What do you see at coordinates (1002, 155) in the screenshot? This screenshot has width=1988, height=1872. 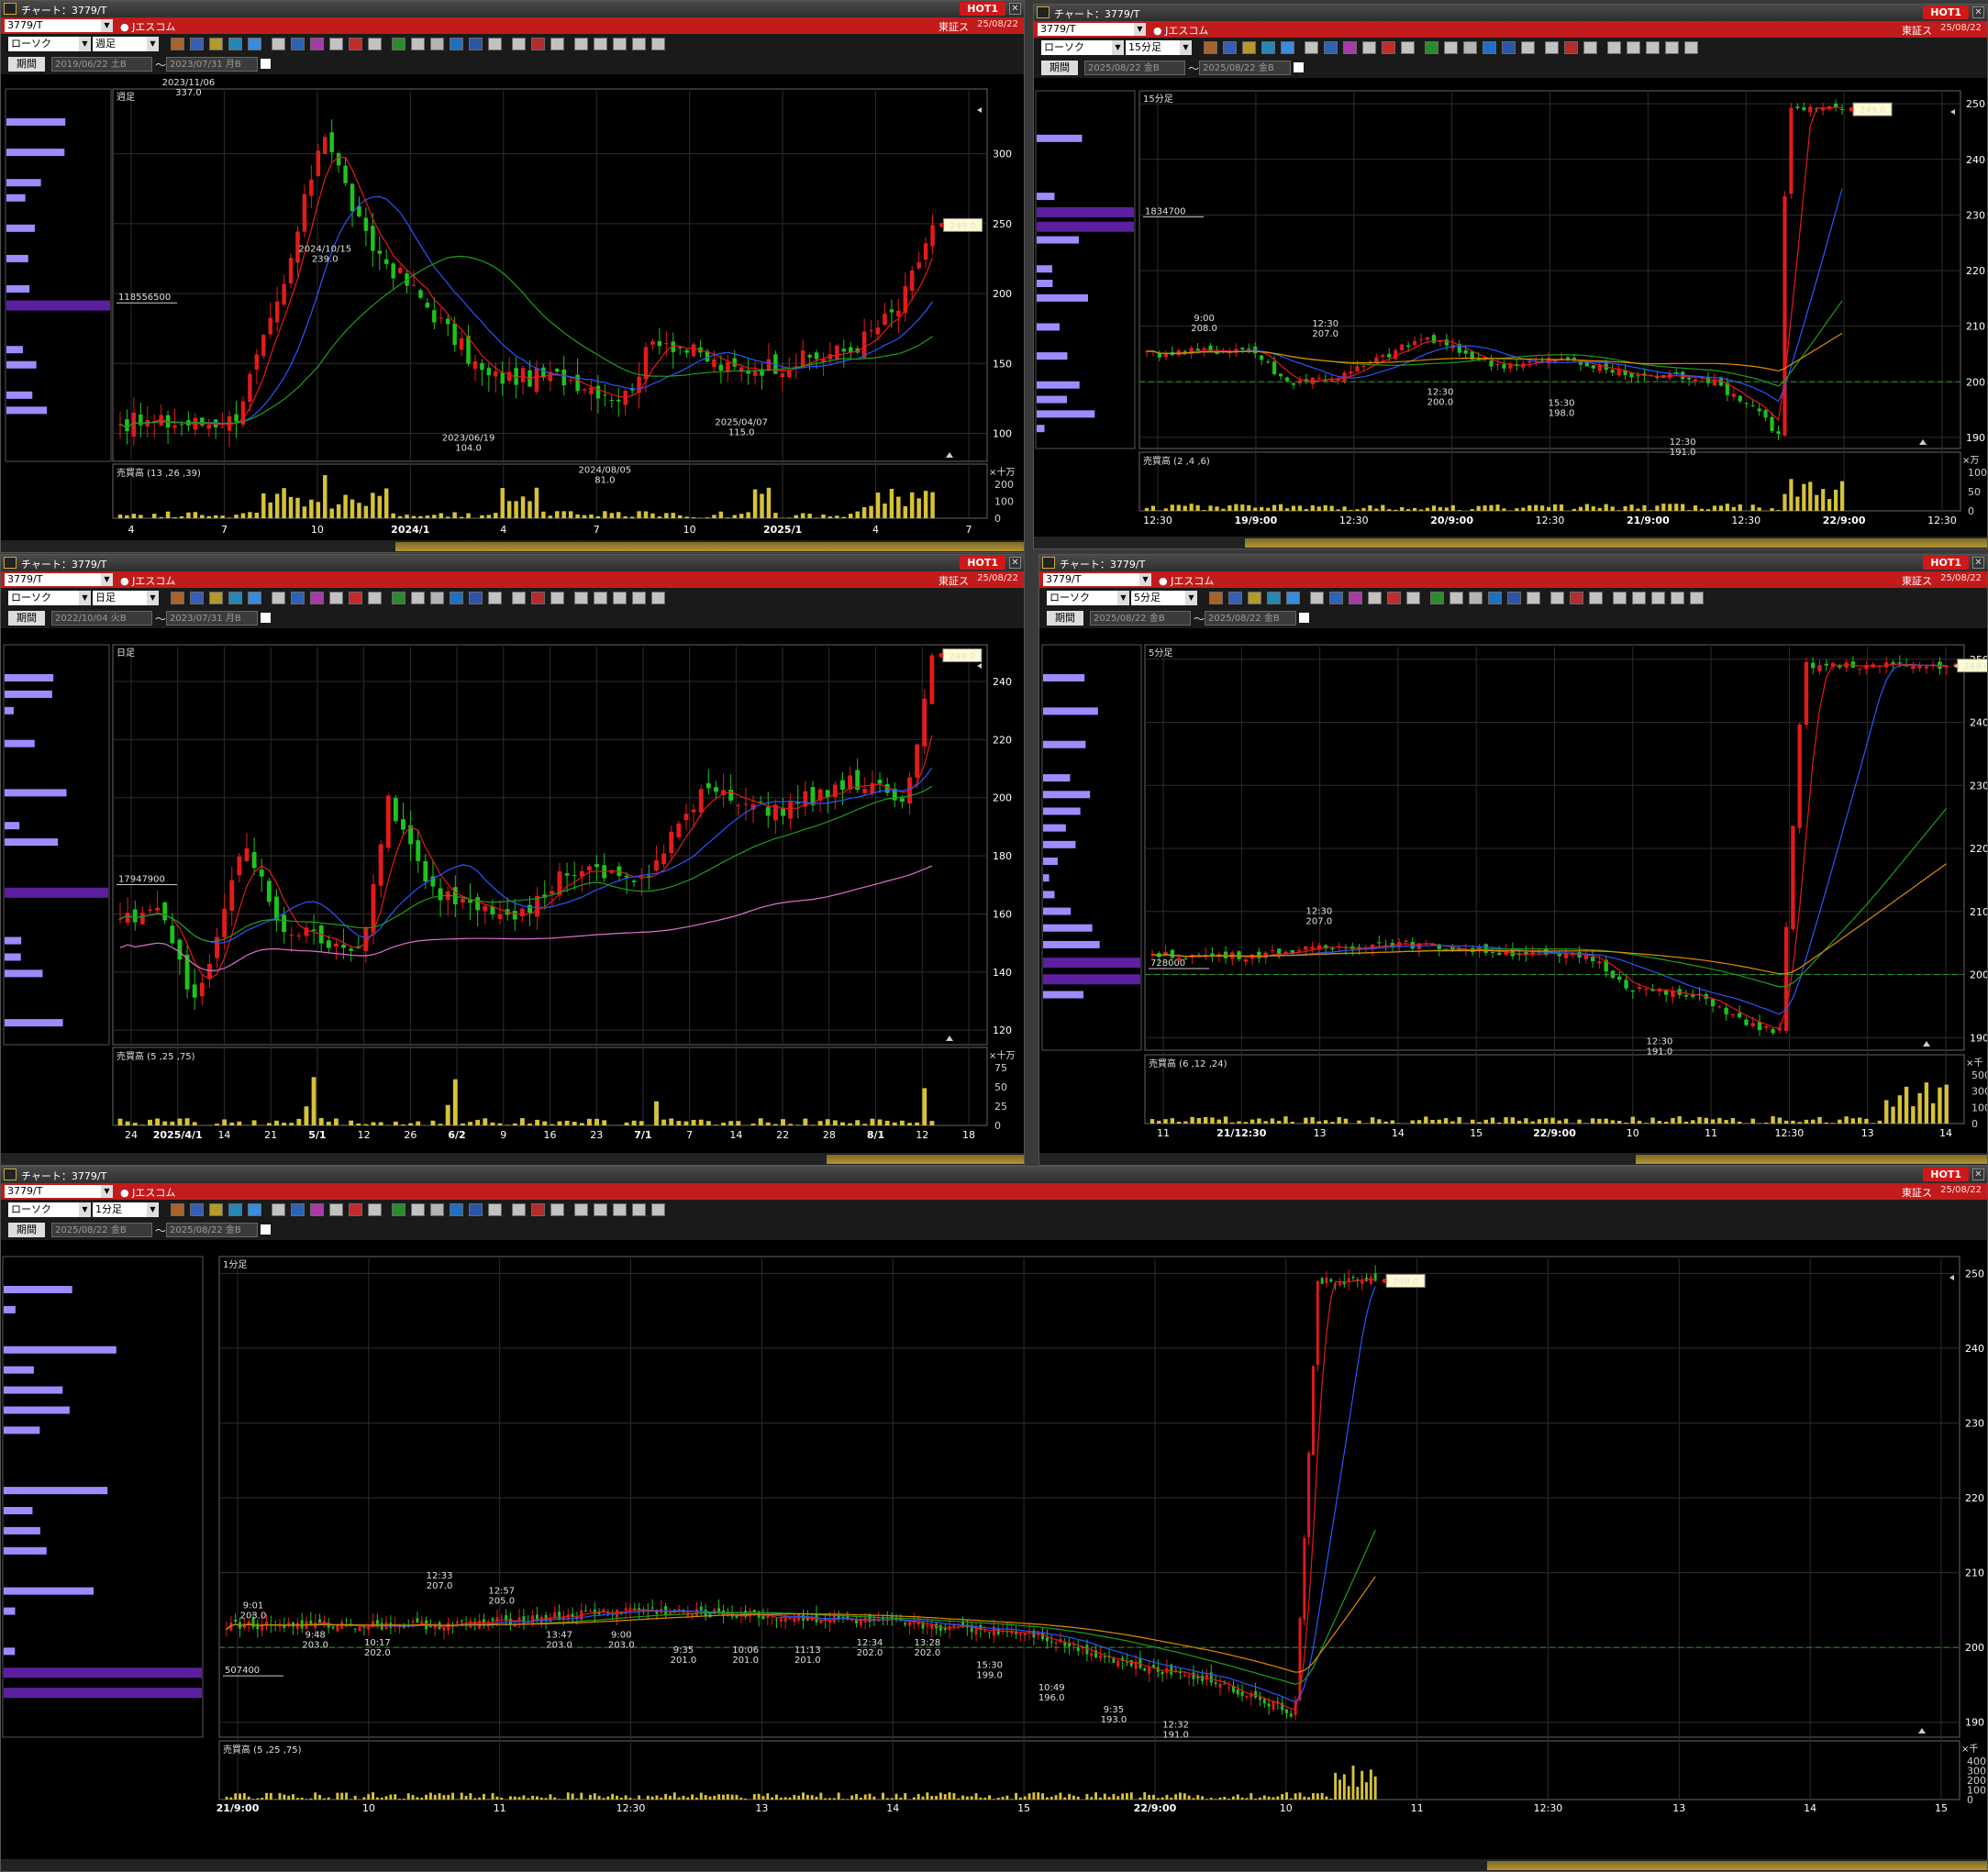 I see `y-tick-label: 300` at bounding box center [1002, 155].